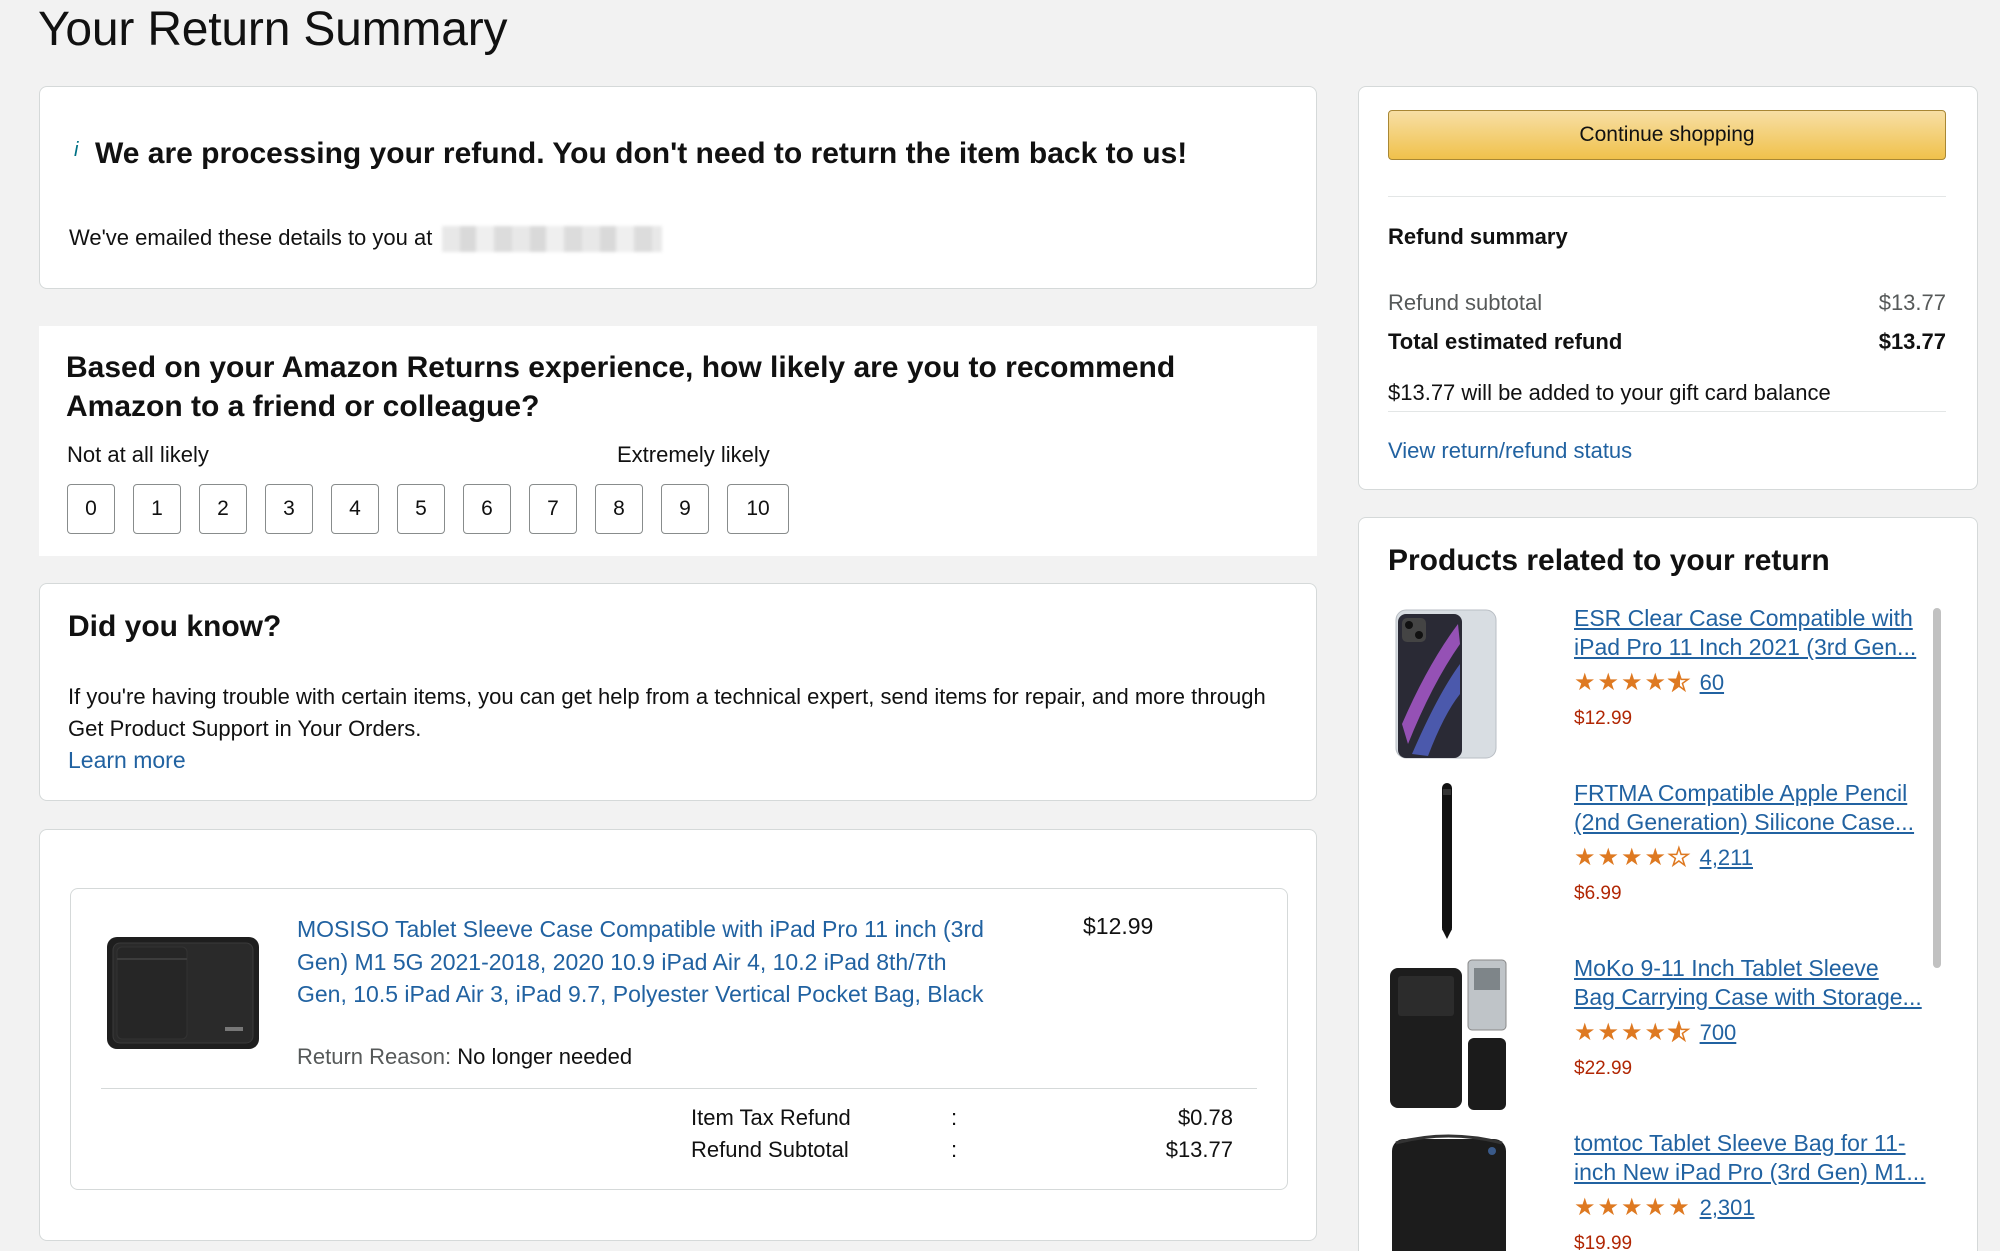  Describe the element at coordinates (685, 509) in the screenshot. I see `score-button-9: 9` at that location.